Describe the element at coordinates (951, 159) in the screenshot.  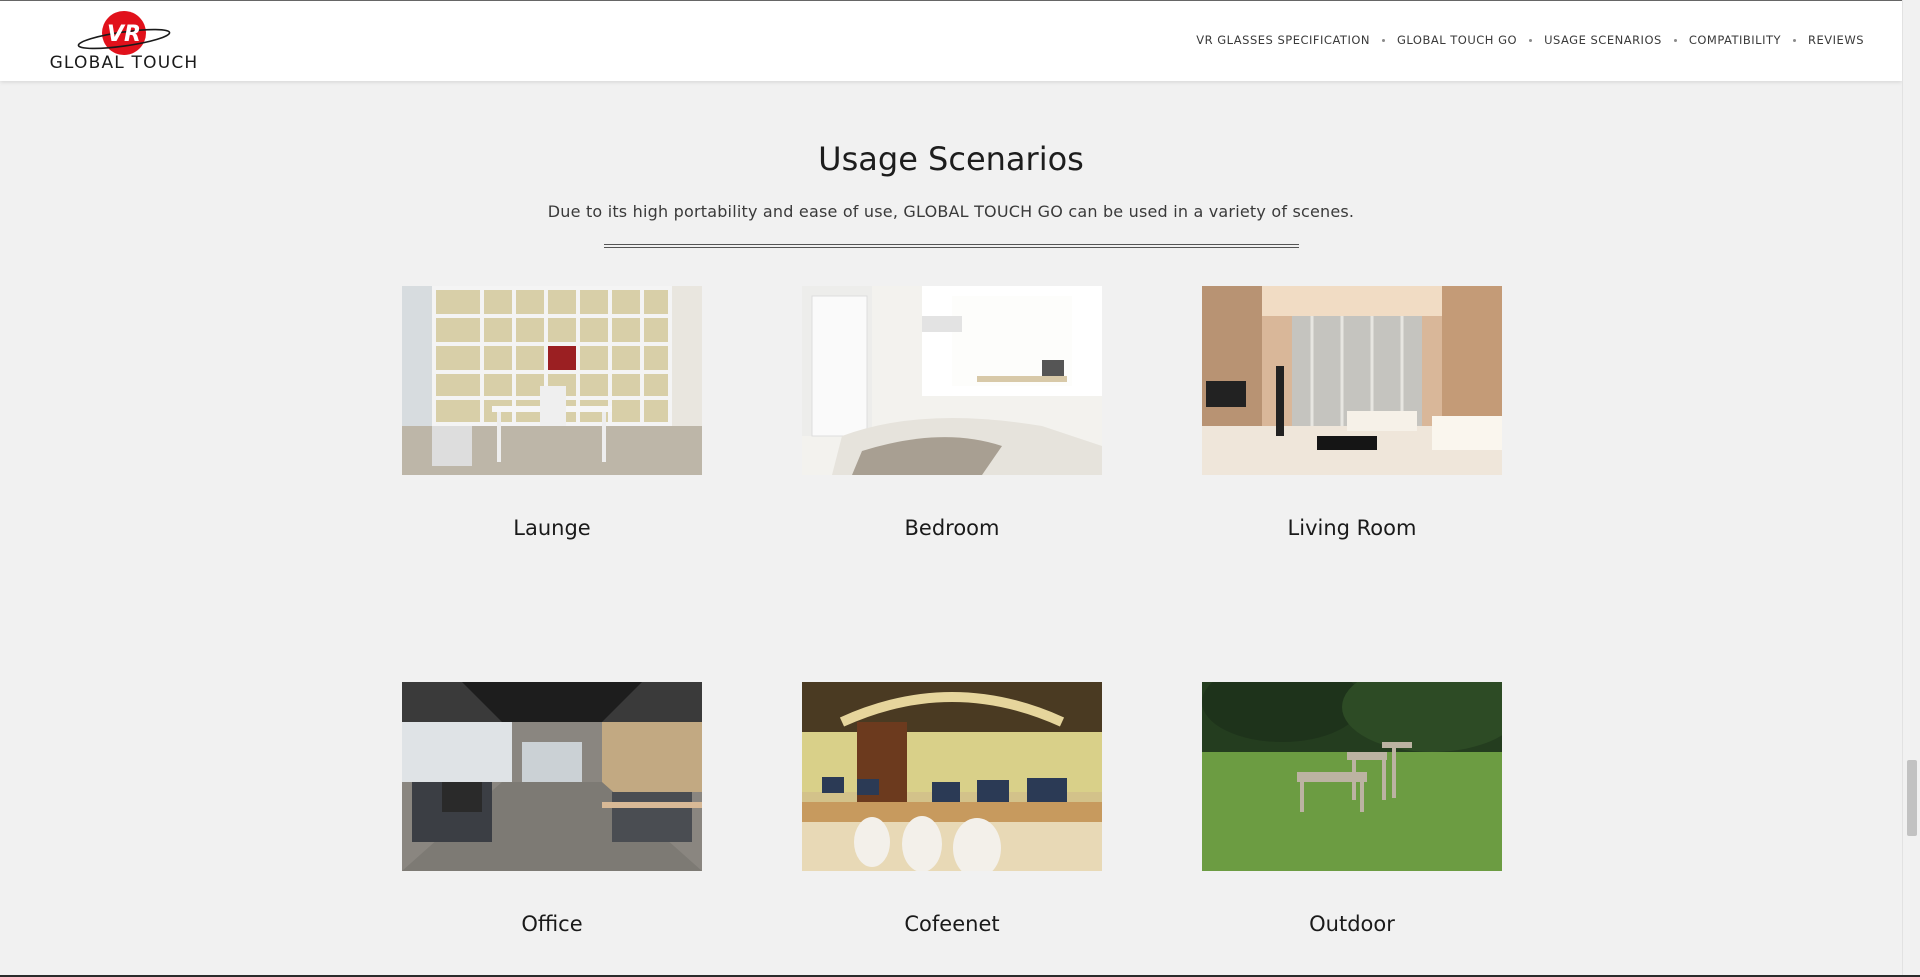
I see `section-title: Usage Scenarios` at that location.